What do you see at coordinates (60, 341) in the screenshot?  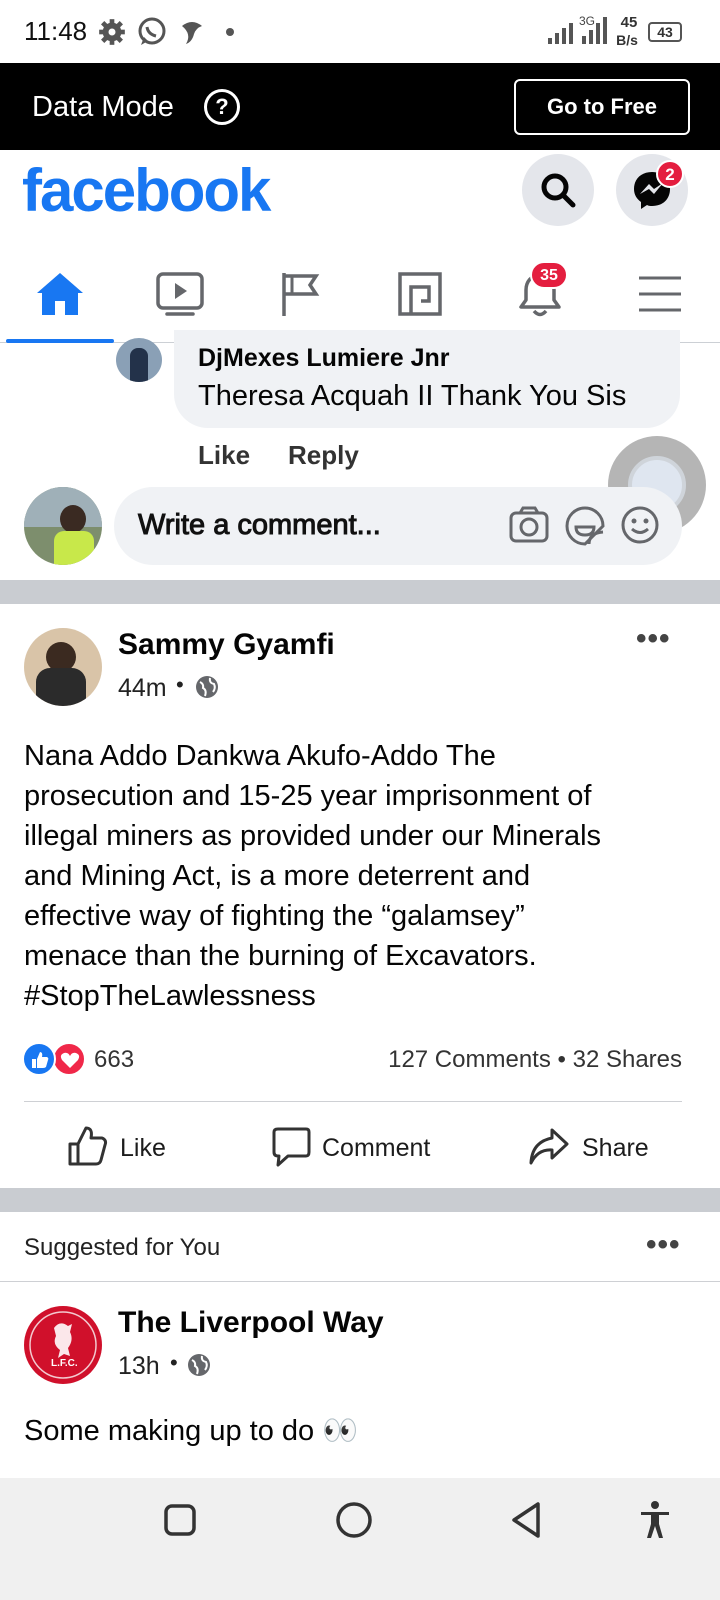 I see `active-tab-indicator` at bounding box center [60, 341].